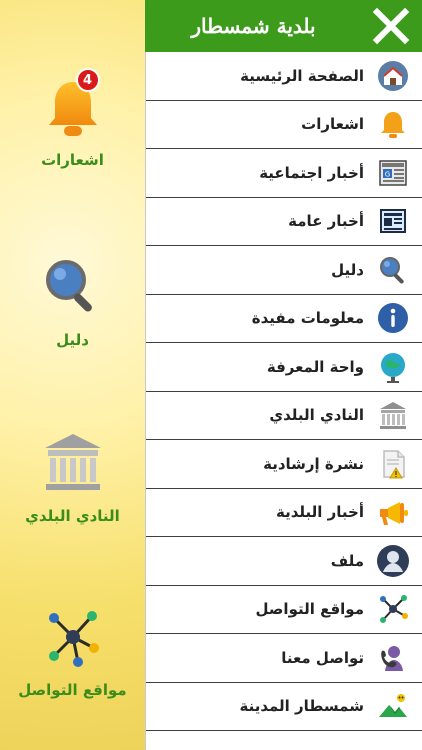 Image resolution: width=422 pixels, height=750 pixels. Describe the element at coordinates (393, 464) in the screenshot. I see `document-warning-icon` at that location.